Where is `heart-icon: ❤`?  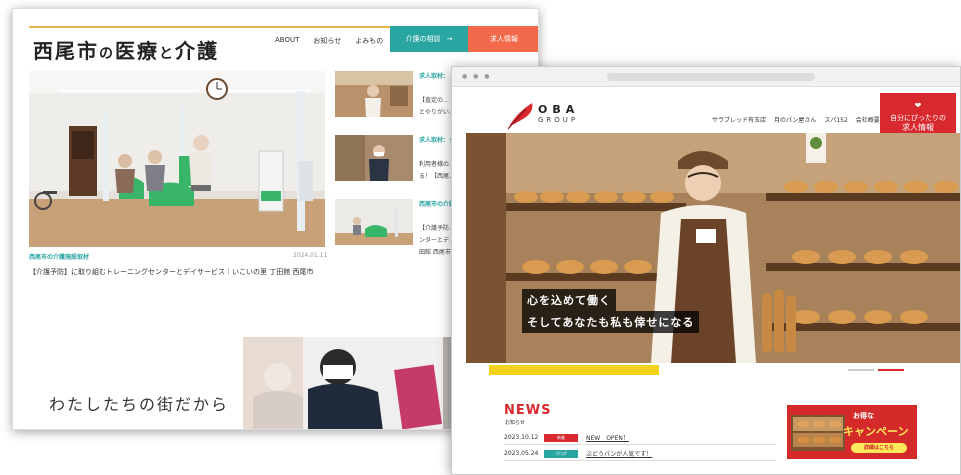 heart-icon: ❤ is located at coordinates (918, 105).